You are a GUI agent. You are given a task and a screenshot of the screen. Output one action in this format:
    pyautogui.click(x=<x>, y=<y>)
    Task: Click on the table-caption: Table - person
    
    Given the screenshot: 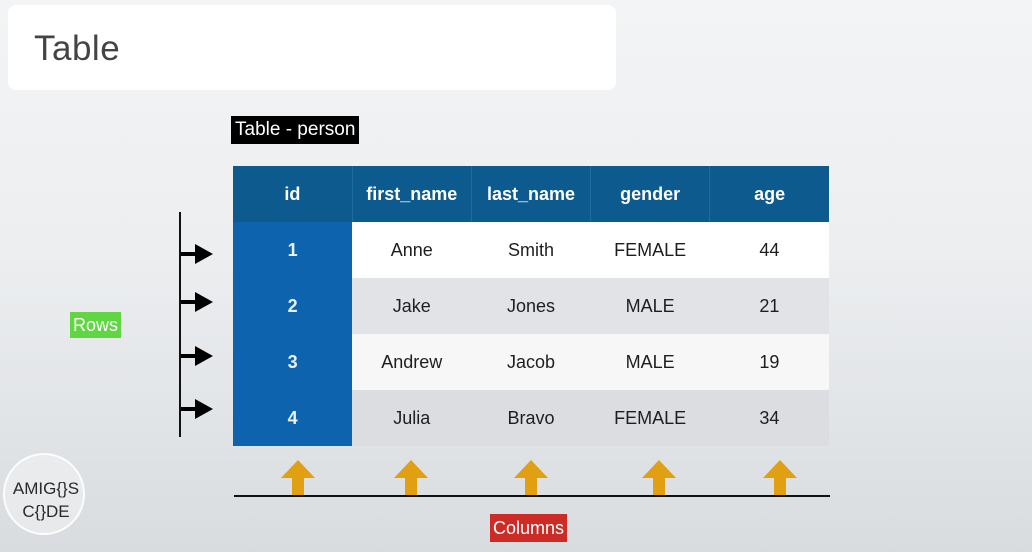 What is the action you would take?
    pyautogui.click(x=295, y=130)
    